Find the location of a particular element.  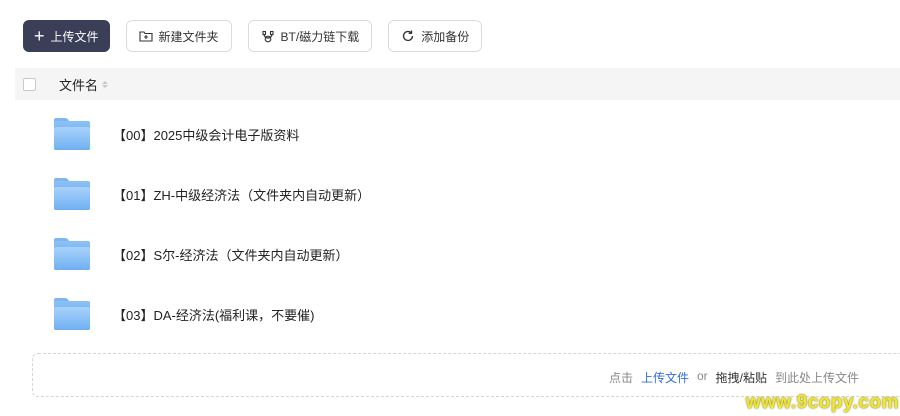

dropzone-click-text: 点击 is located at coordinates (620, 378).